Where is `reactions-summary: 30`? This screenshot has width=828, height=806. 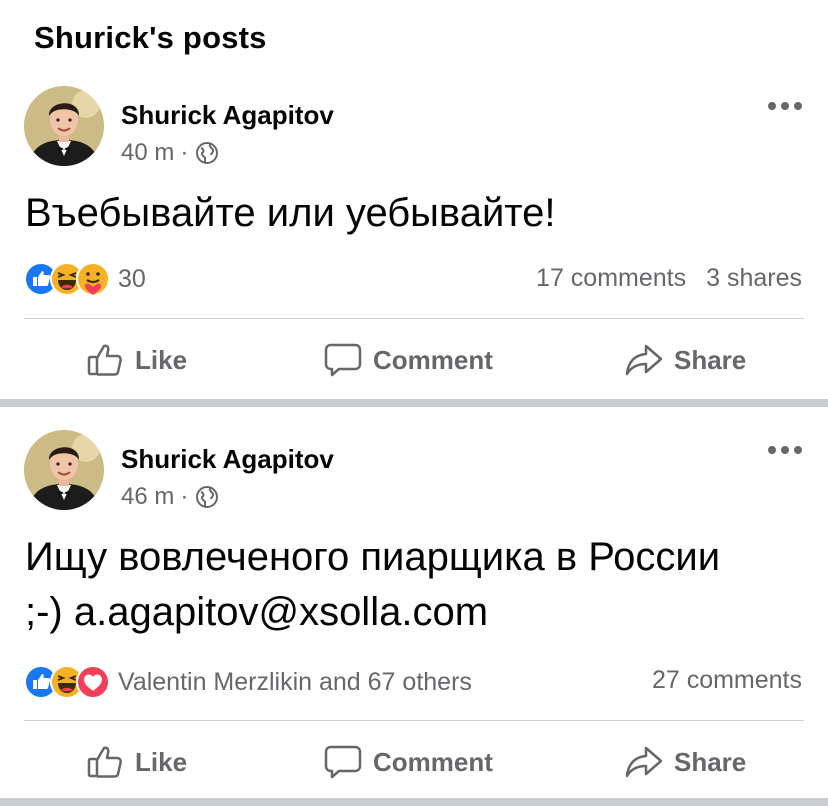
reactions-summary: 30 is located at coordinates (85, 279).